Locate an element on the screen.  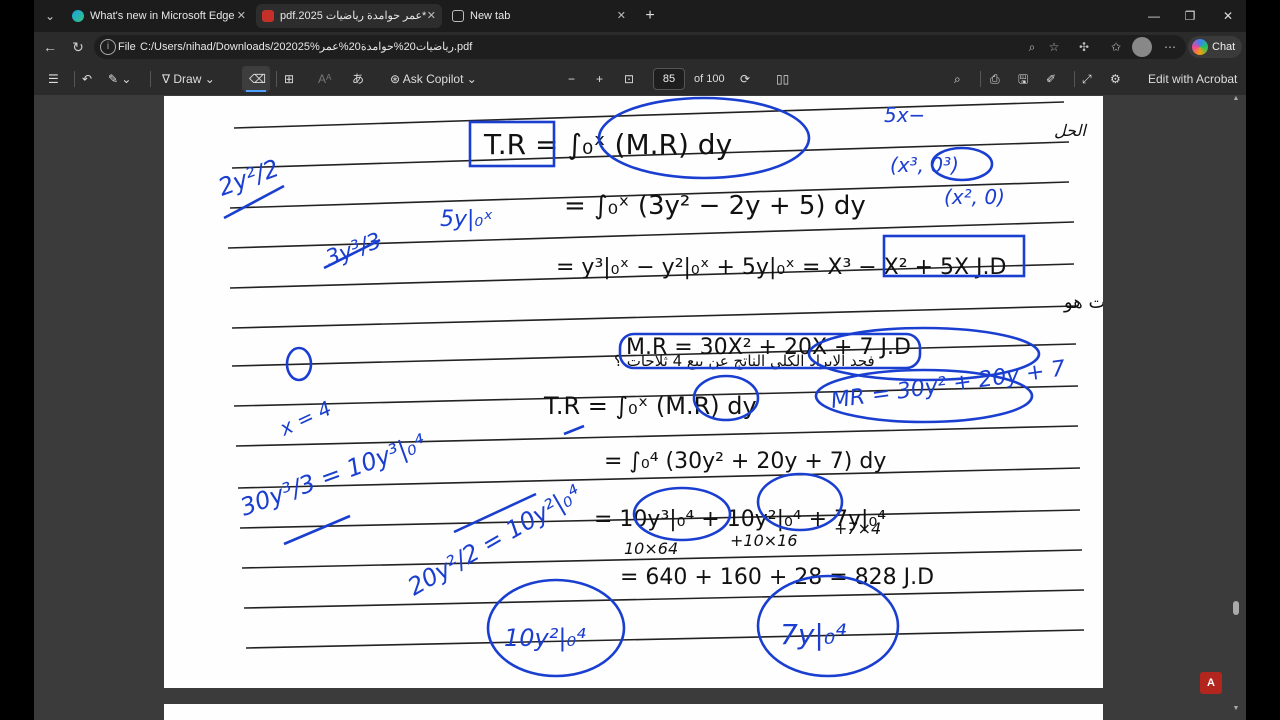
active-indicator is located at coordinates (256, 91).